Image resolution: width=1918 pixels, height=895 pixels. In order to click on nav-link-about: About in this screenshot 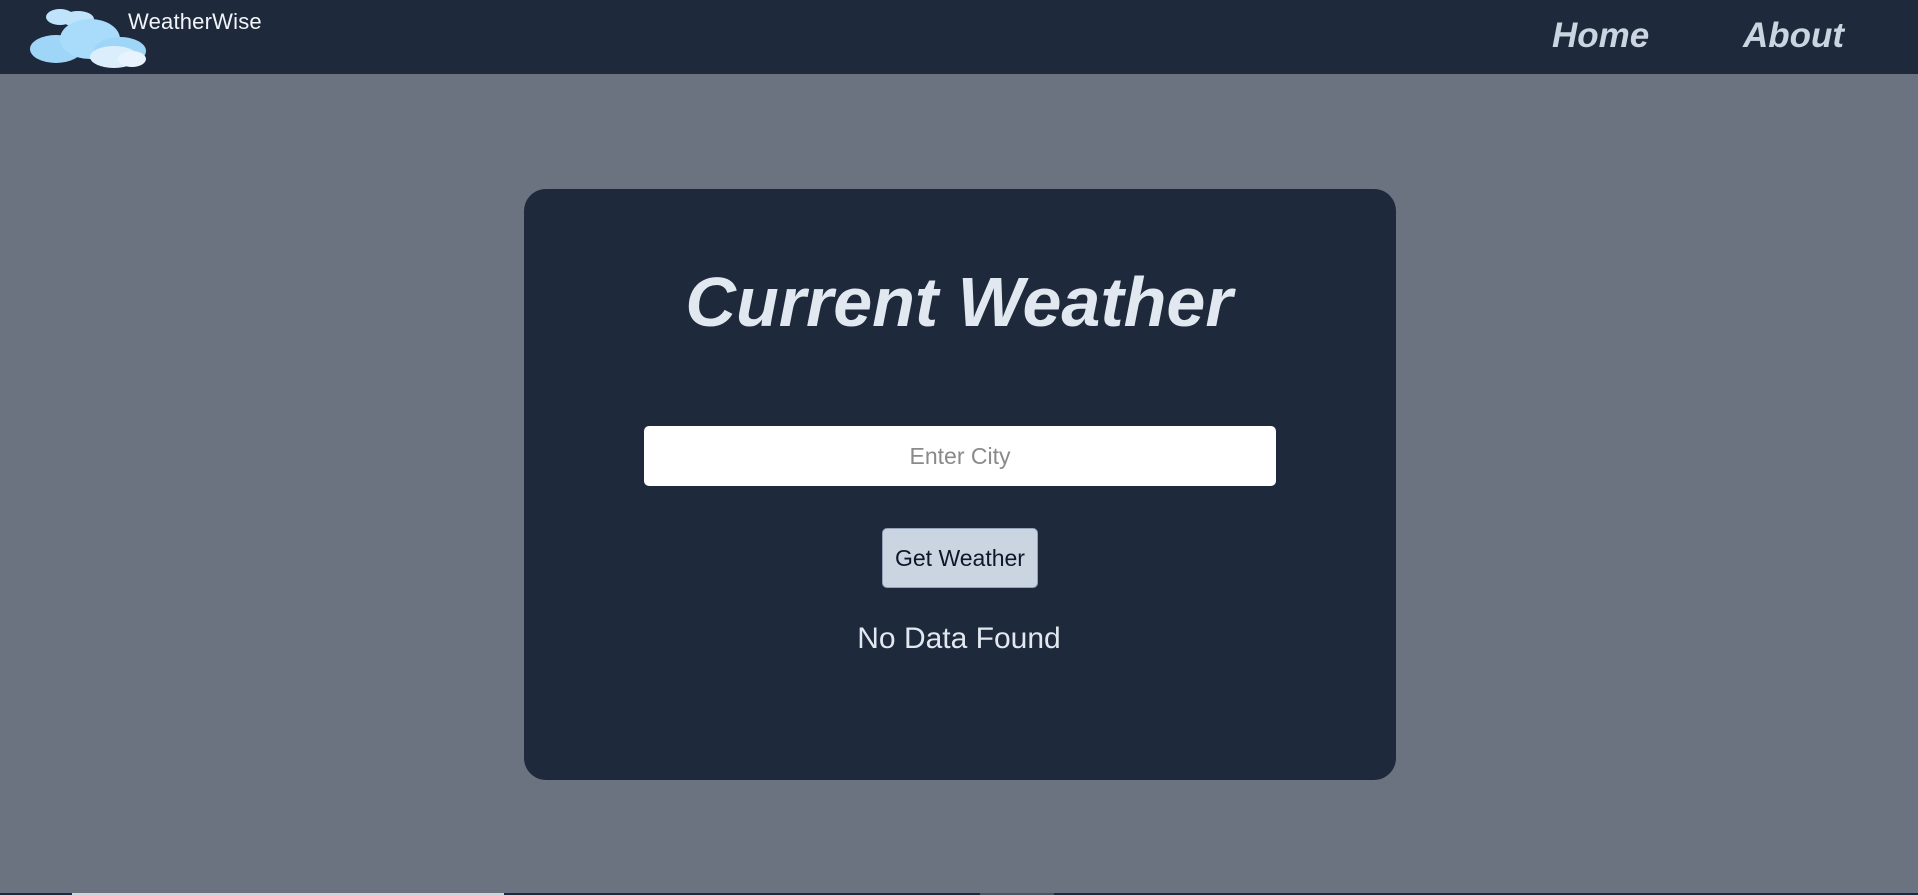, I will do `click(1793, 36)`.